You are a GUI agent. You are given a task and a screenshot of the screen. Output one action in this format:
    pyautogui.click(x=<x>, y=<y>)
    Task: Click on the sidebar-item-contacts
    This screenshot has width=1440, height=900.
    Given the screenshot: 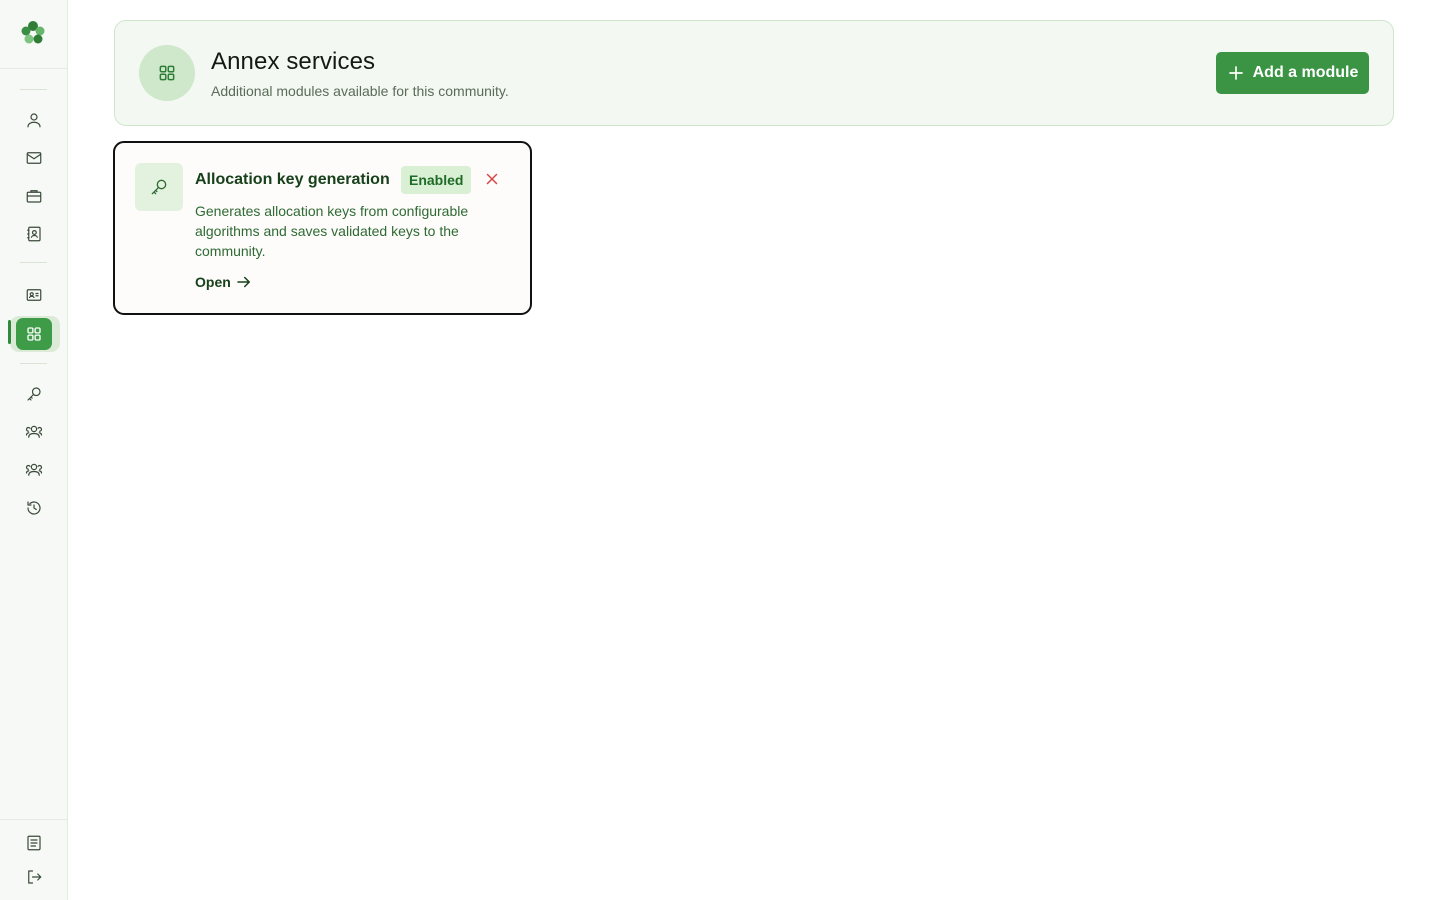 What is the action you would take?
    pyautogui.click(x=34, y=234)
    